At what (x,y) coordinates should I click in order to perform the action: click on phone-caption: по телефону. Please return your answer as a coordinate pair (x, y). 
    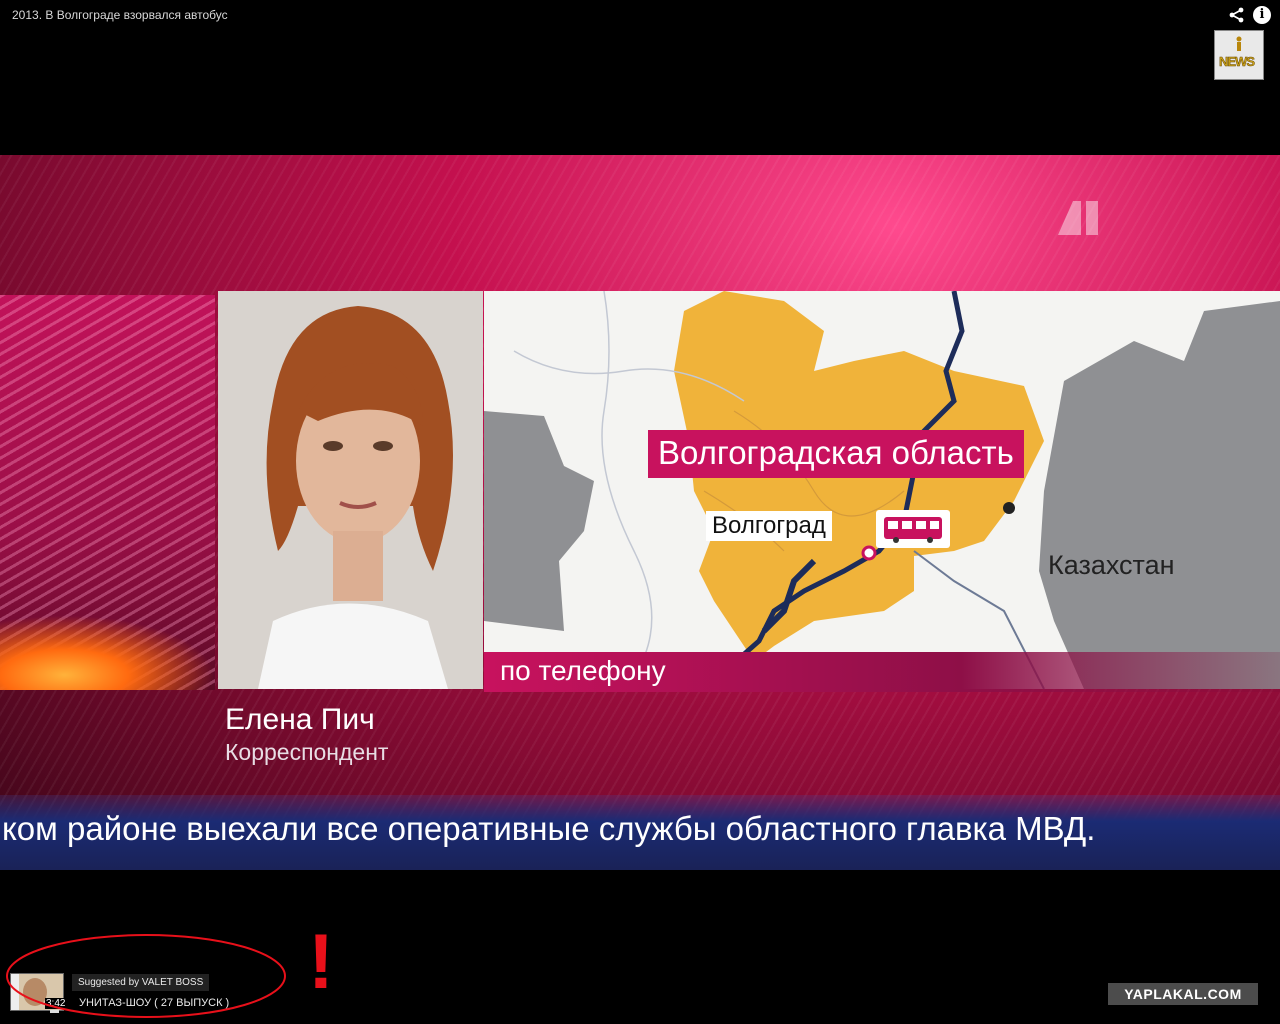
    Looking at the image, I should click on (583, 670).